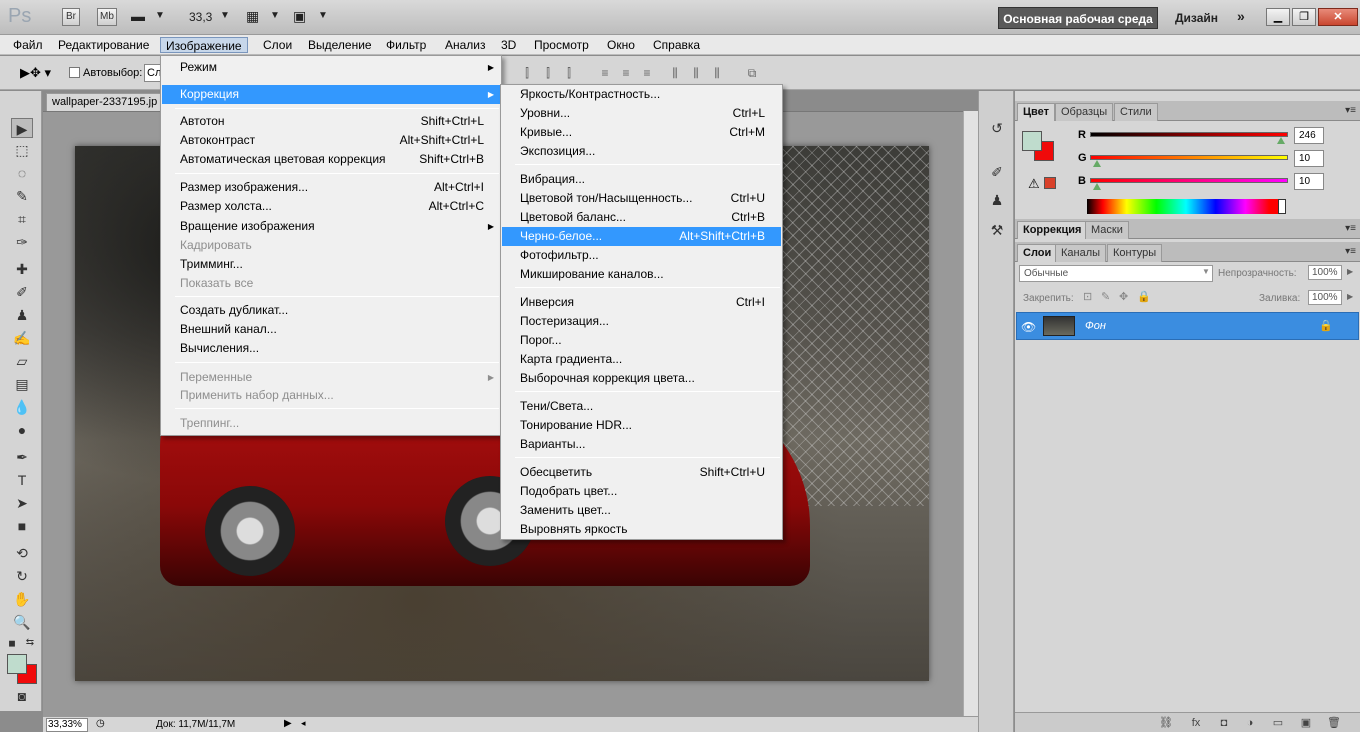  What do you see at coordinates (1325, 297) in the screenshot?
I see `fill-field: 100%` at bounding box center [1325, 297].